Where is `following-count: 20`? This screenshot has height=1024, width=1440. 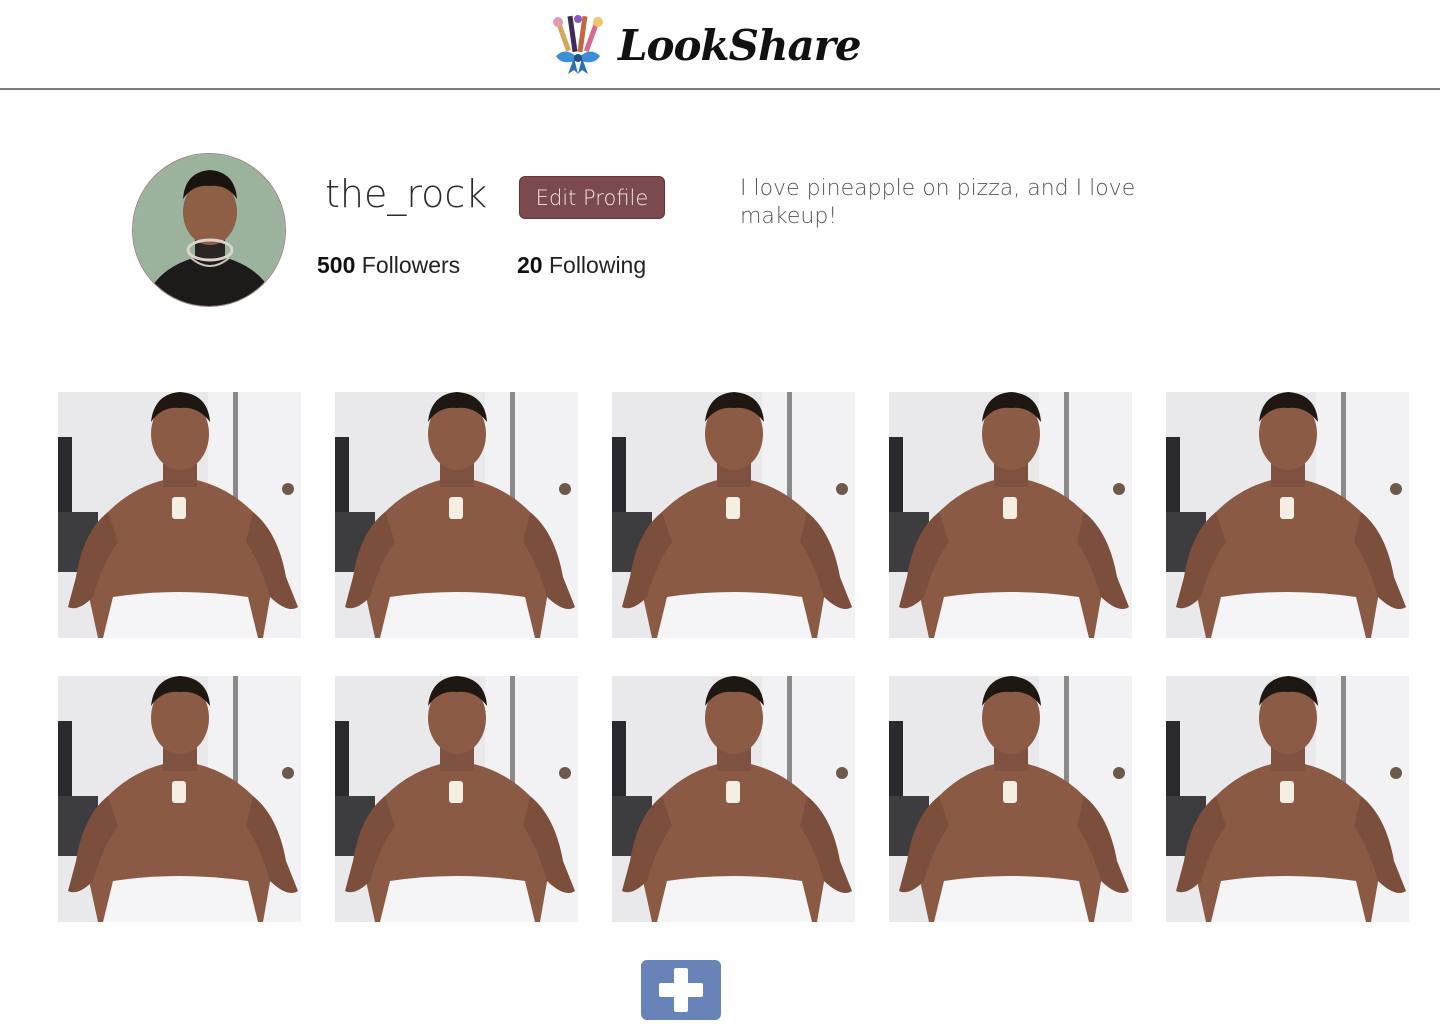 following-count: 20 is located at coordinates (530, 265).